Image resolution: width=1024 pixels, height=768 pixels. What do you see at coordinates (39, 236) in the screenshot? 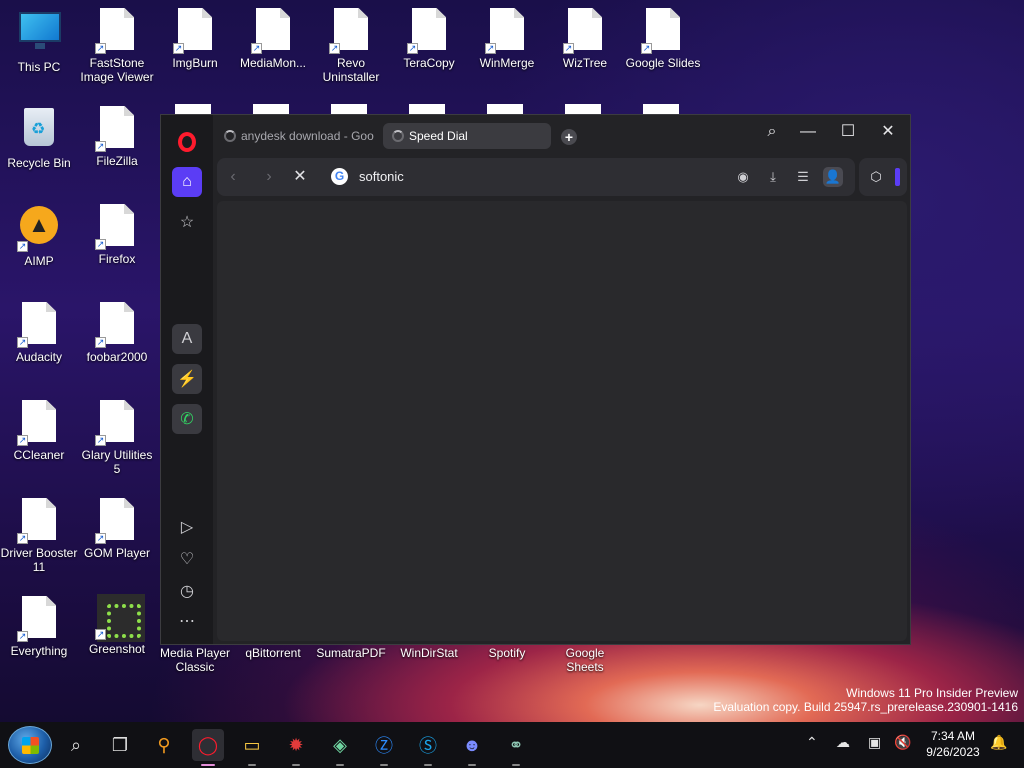
I see `desktop-icon-aimp: ▲ ↗ AIMP` at bounding box center [39, 236].